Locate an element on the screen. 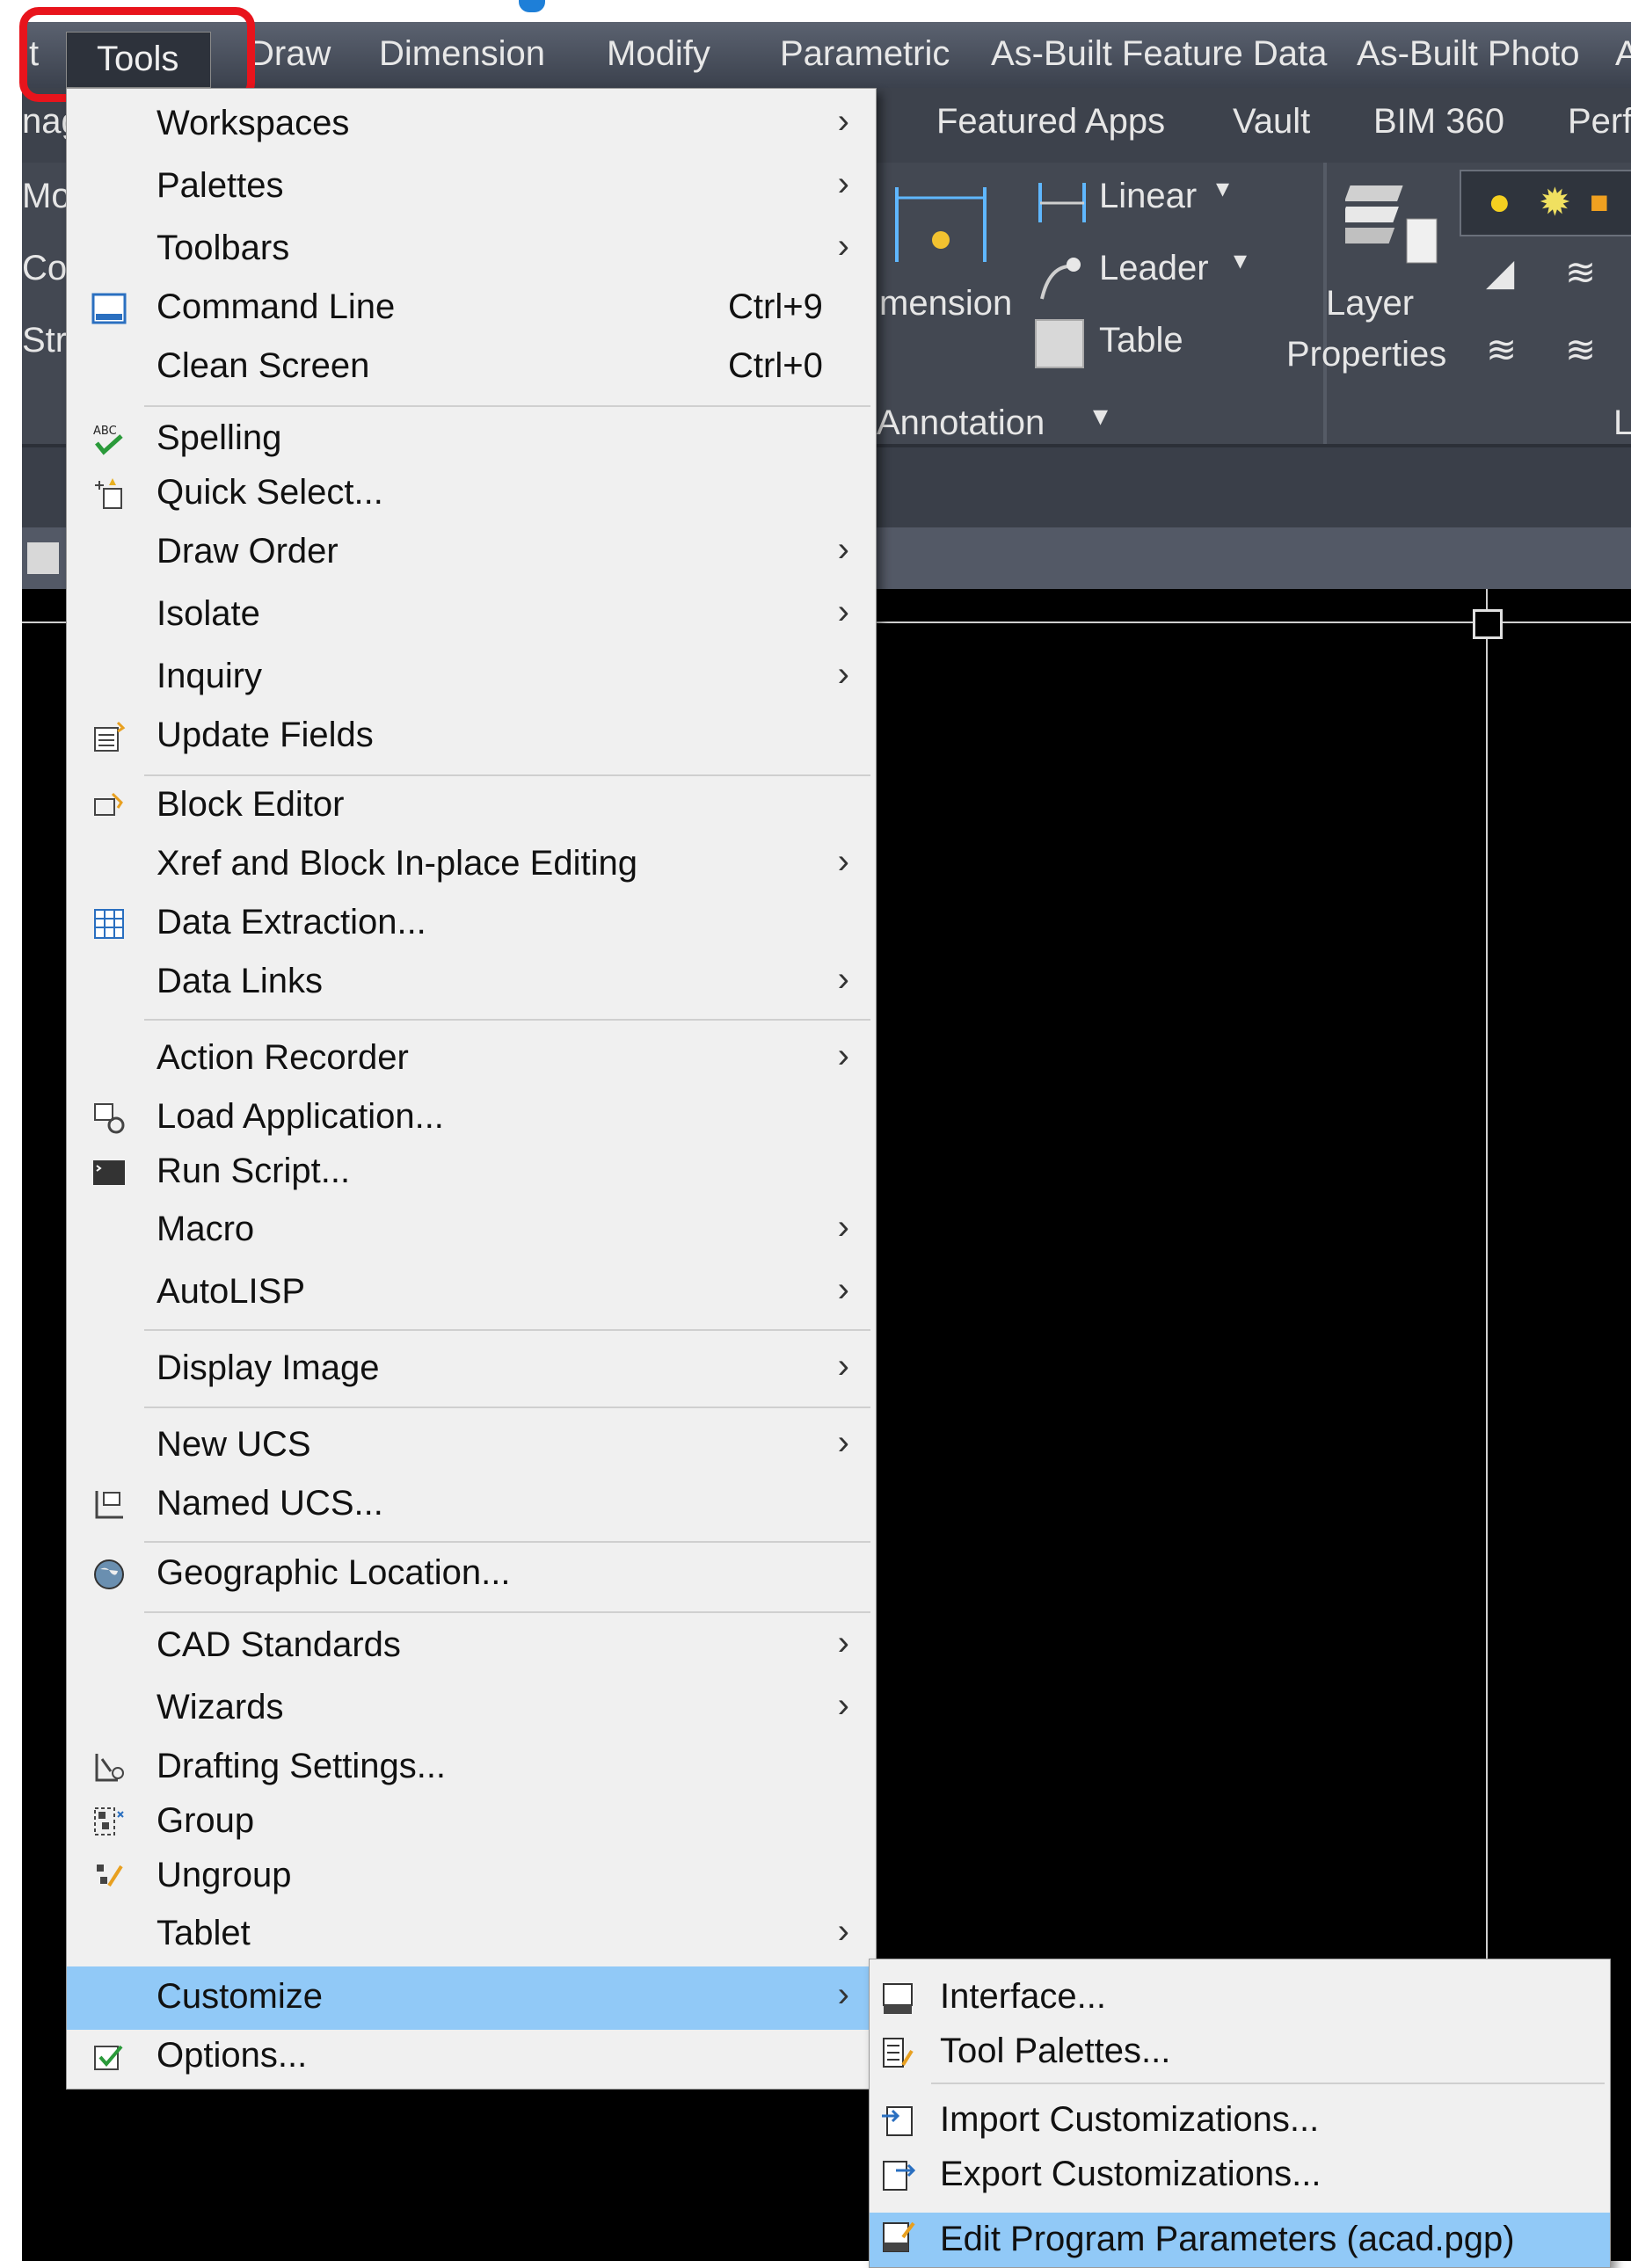  menu-a: A is located at coordinates (1623, 54).